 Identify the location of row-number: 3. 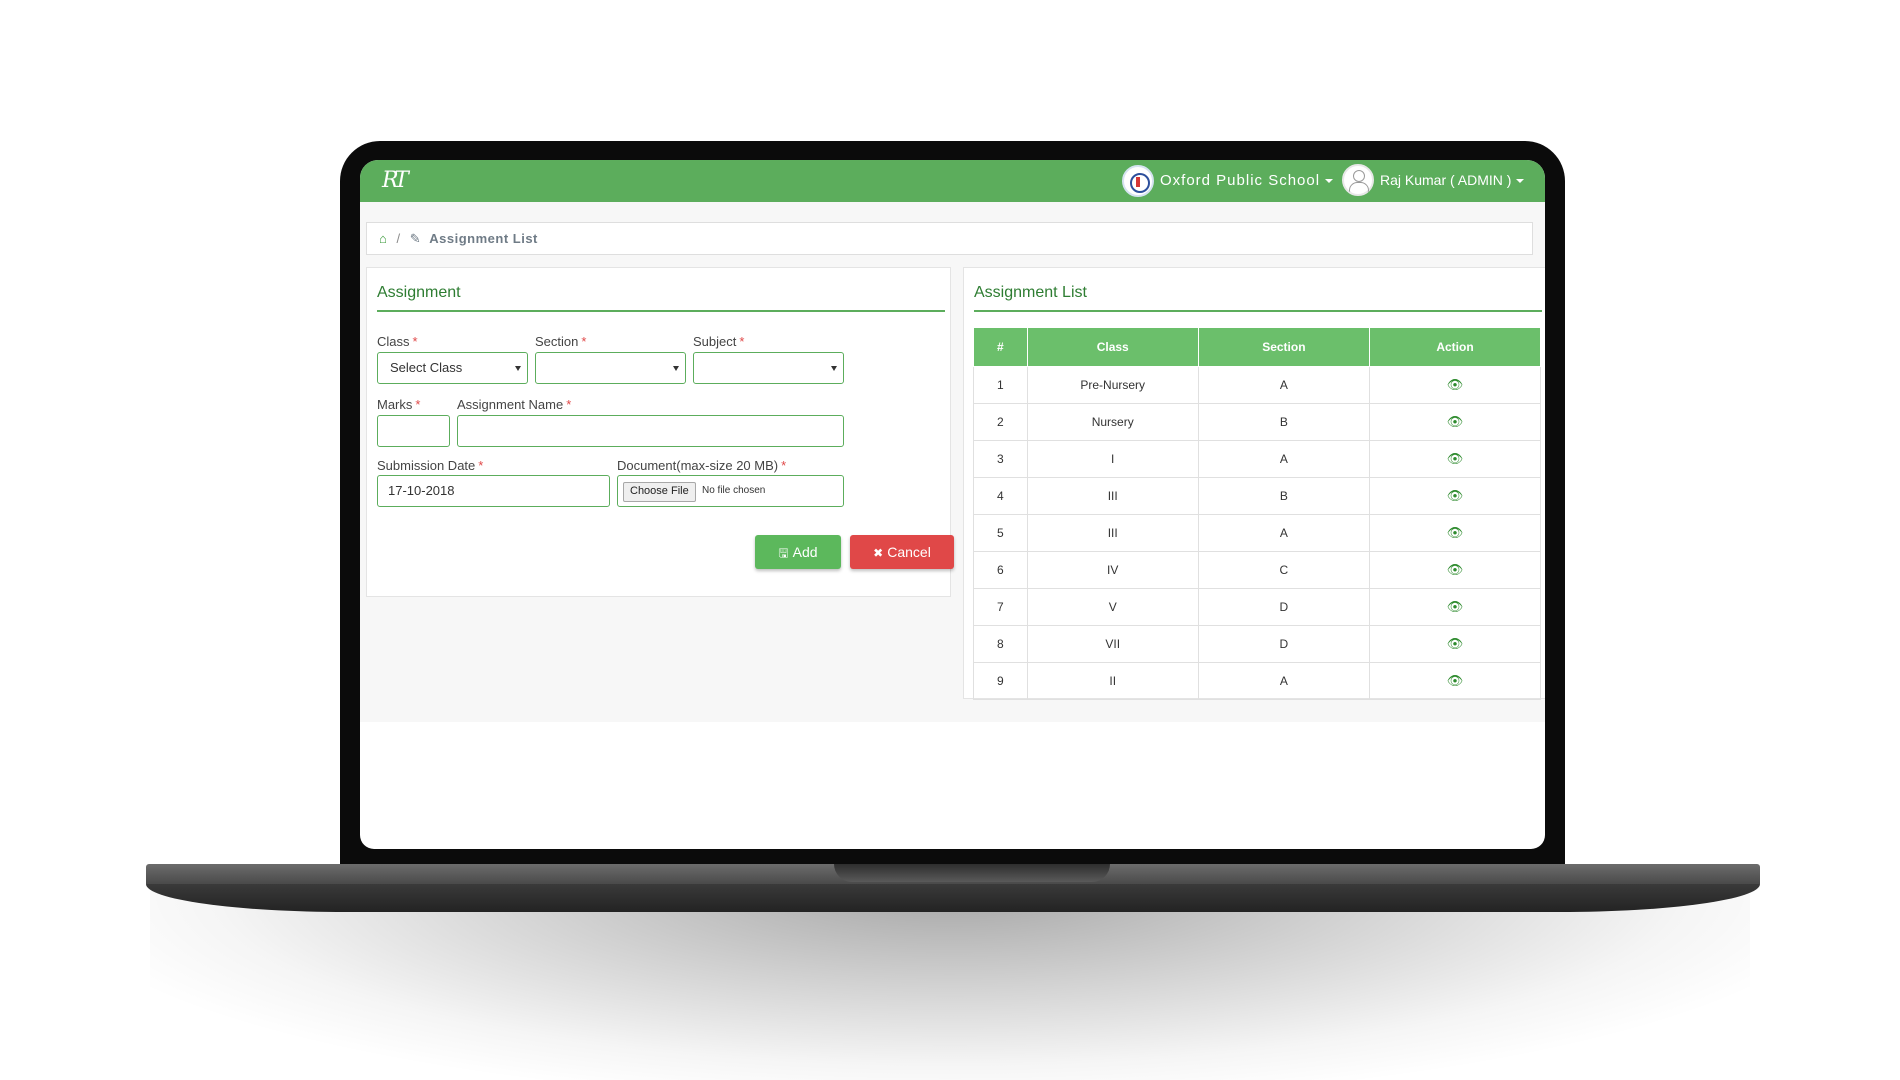
(1000, 459).